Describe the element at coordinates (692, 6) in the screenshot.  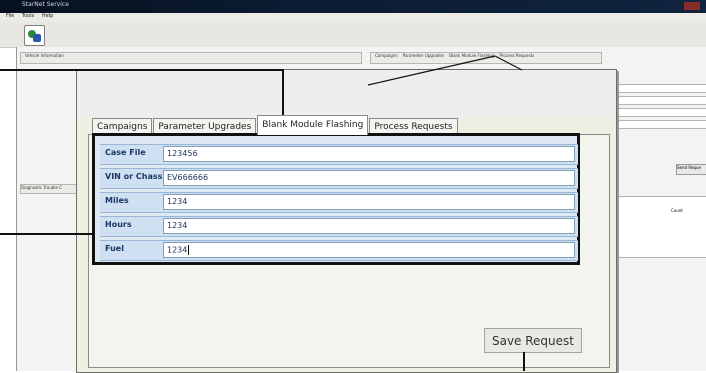
I see `close-icon` at that location.